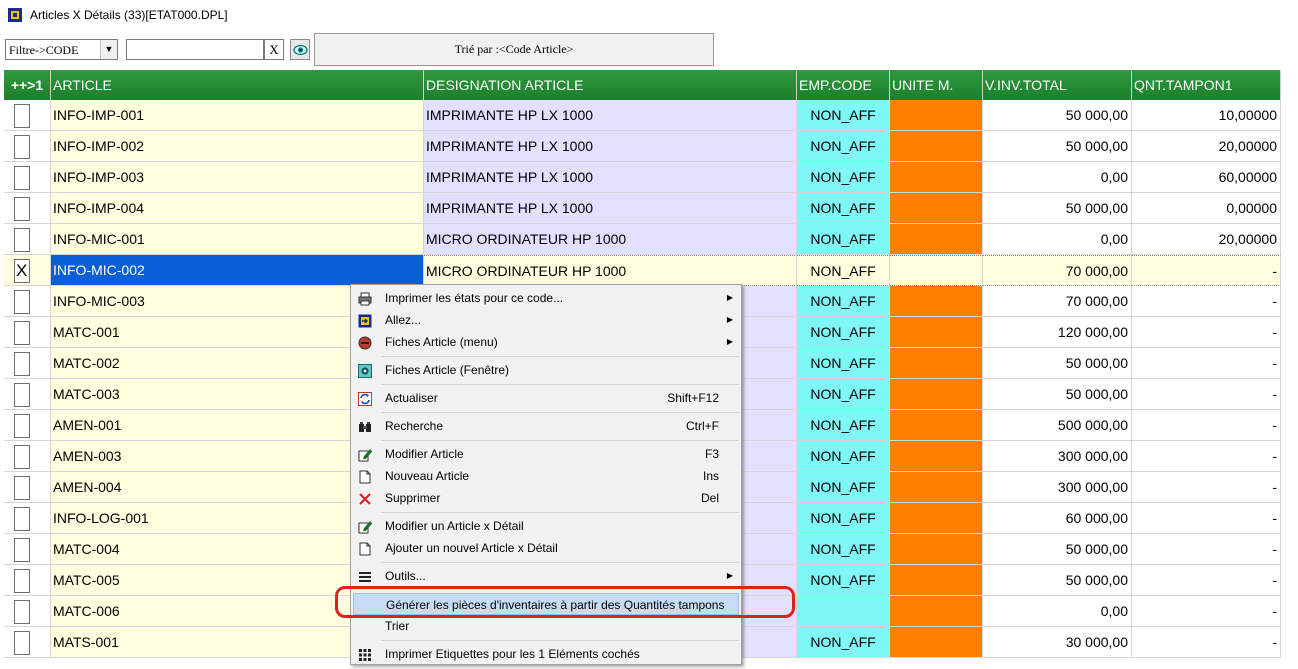  Describe the element at coordinates (1206, 85) in the screenshot. I see `header-qnt-tampon: QNT.TAMPON1` at that location.